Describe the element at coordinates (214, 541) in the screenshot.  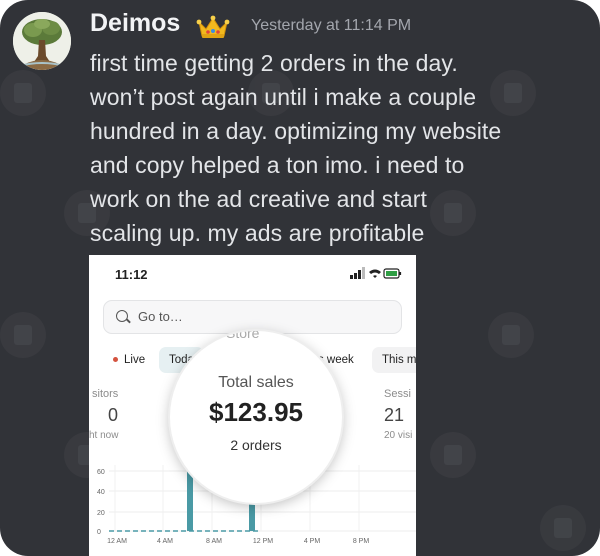
I see `chart-x-tick: 8 AM` at that location.